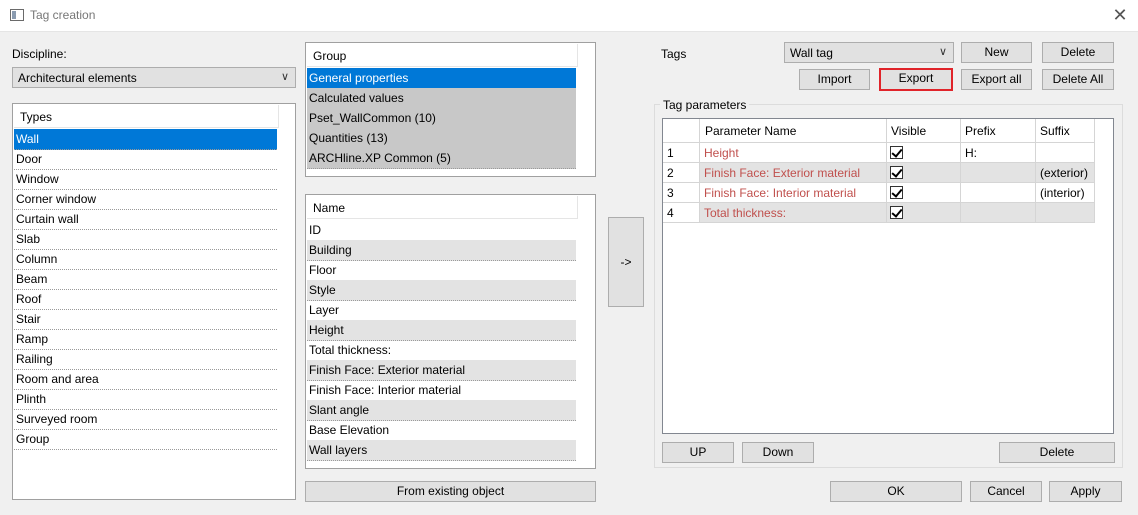  What do you see at coordinates (998, 131) in the screenshot?
I see `prefix-header: Prefix` at bounding box center [998, 131].